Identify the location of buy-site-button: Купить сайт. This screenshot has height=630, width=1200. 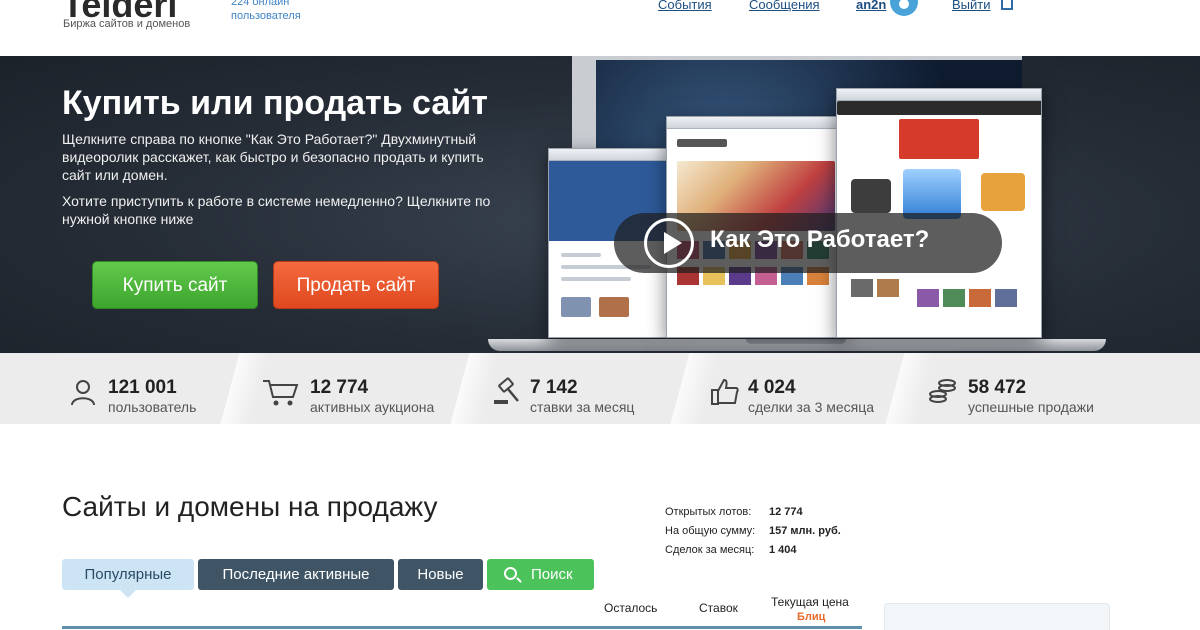
(175, 285).